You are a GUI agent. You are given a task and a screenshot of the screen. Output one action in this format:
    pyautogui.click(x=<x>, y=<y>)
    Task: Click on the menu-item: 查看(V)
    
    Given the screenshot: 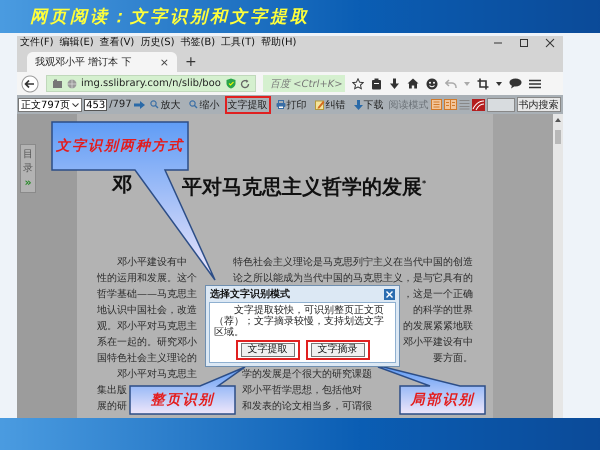 What is the action you would take?
    pyautogui.click(x=117, y=42)
    